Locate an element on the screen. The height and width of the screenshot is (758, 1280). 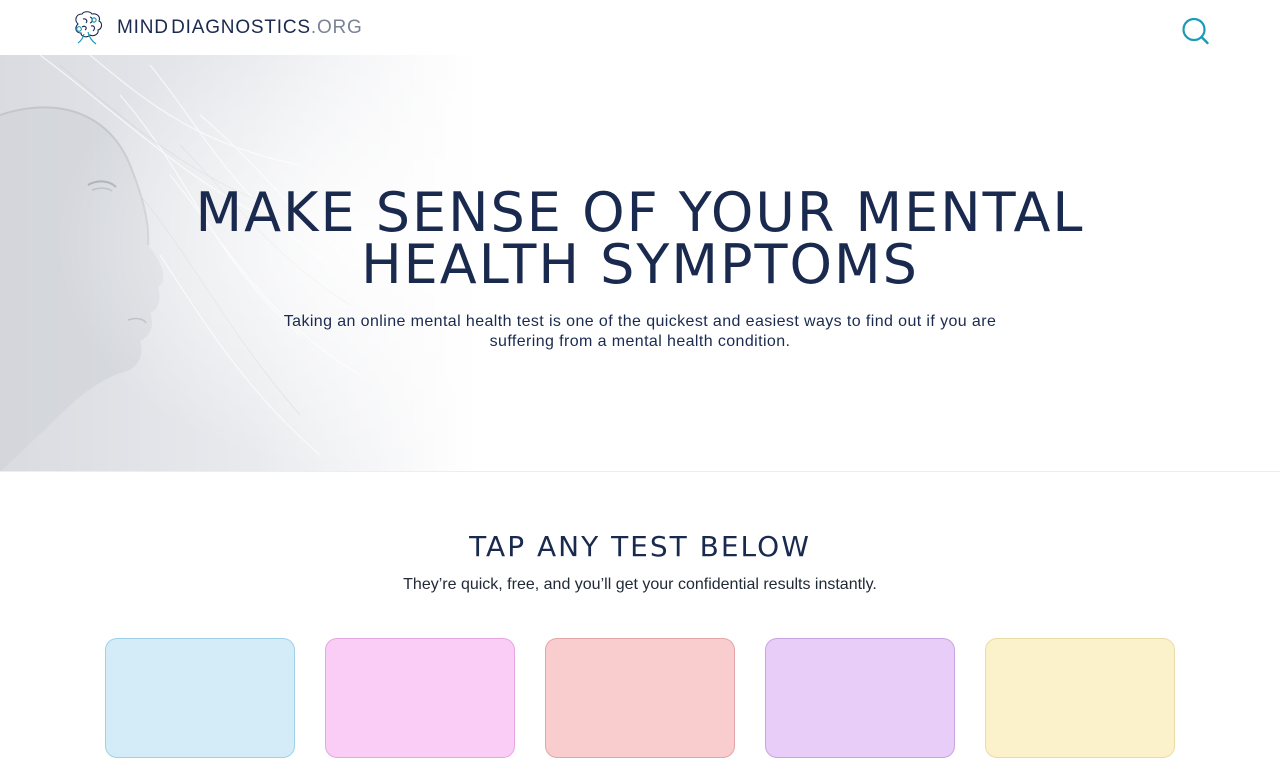
search-button is located at coordinates (1195, 31).